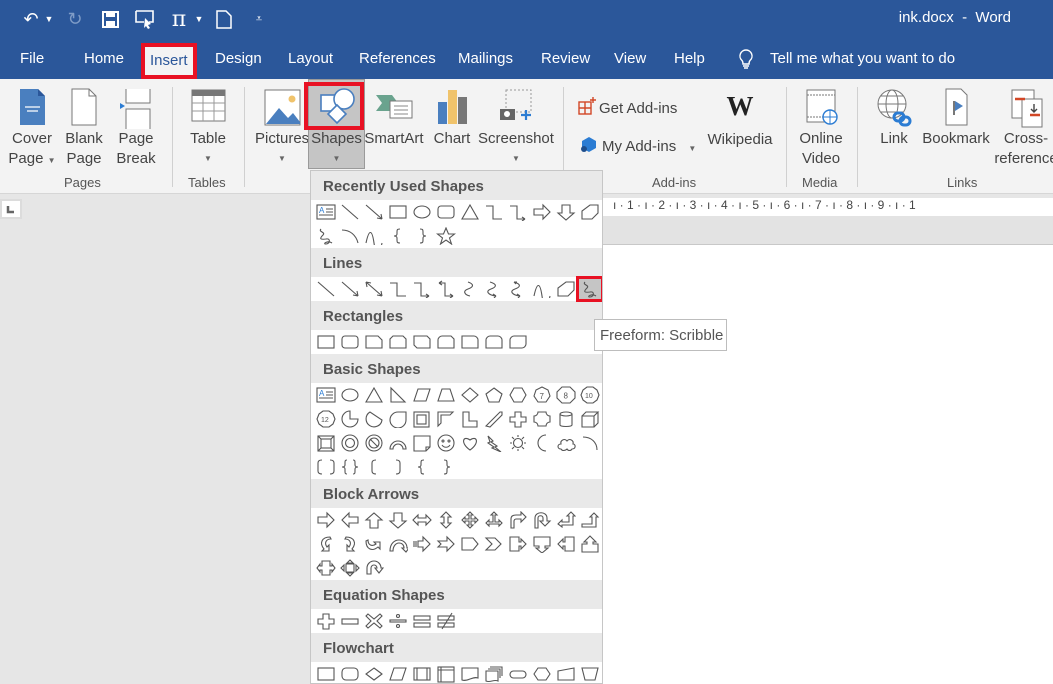 The height and width of the screenshot is (684, 1053). Describe the element at coordinates (446, 520) in the screenshot. I see `shape-up-down-arrow-icon` at that location.